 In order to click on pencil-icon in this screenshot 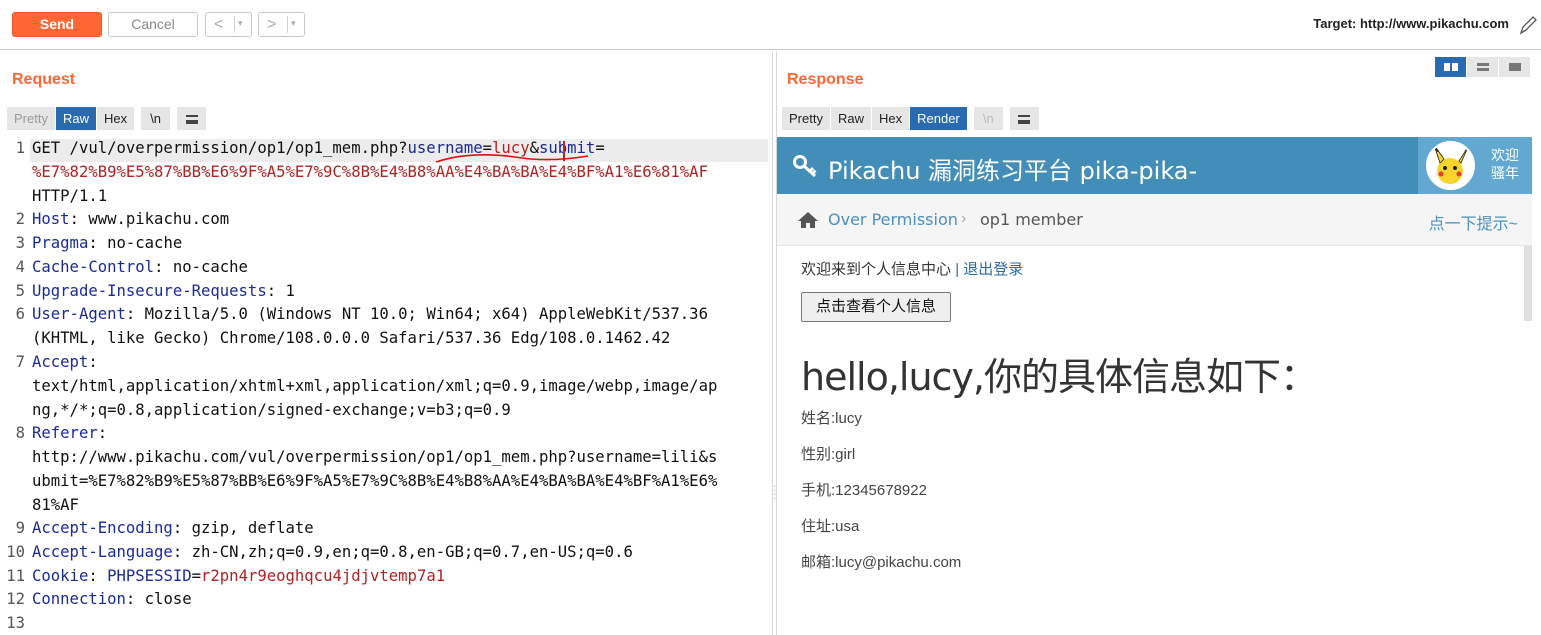, I will do `click(1527, 25)`.